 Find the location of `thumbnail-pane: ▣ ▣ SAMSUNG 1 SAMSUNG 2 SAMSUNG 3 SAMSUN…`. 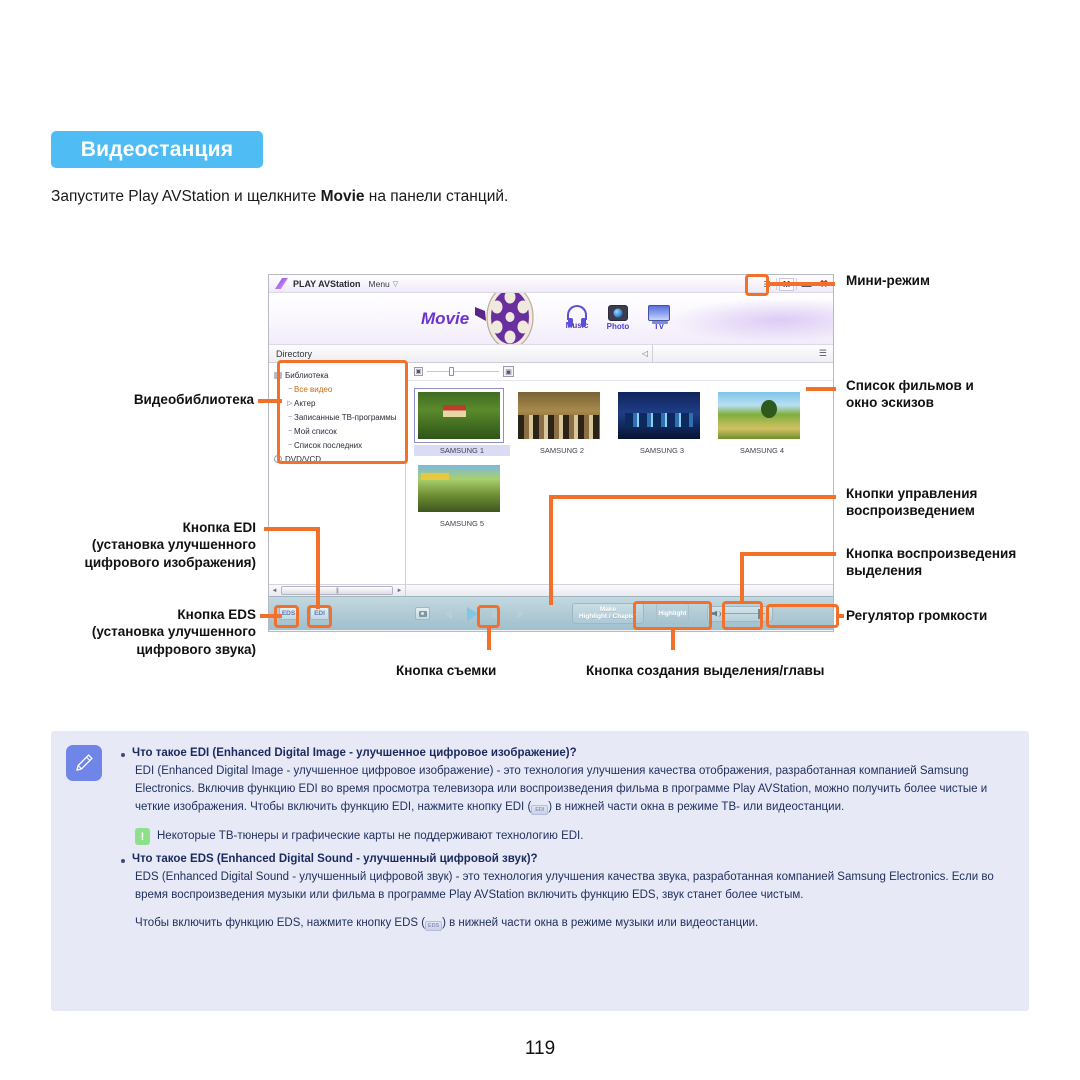

thumbnail-pane: ▣ ▣ SAMSUNG 1 SAMSUNG 2 SAMSUNG 3 SAMSUN… is located at coordinates (619, 479).